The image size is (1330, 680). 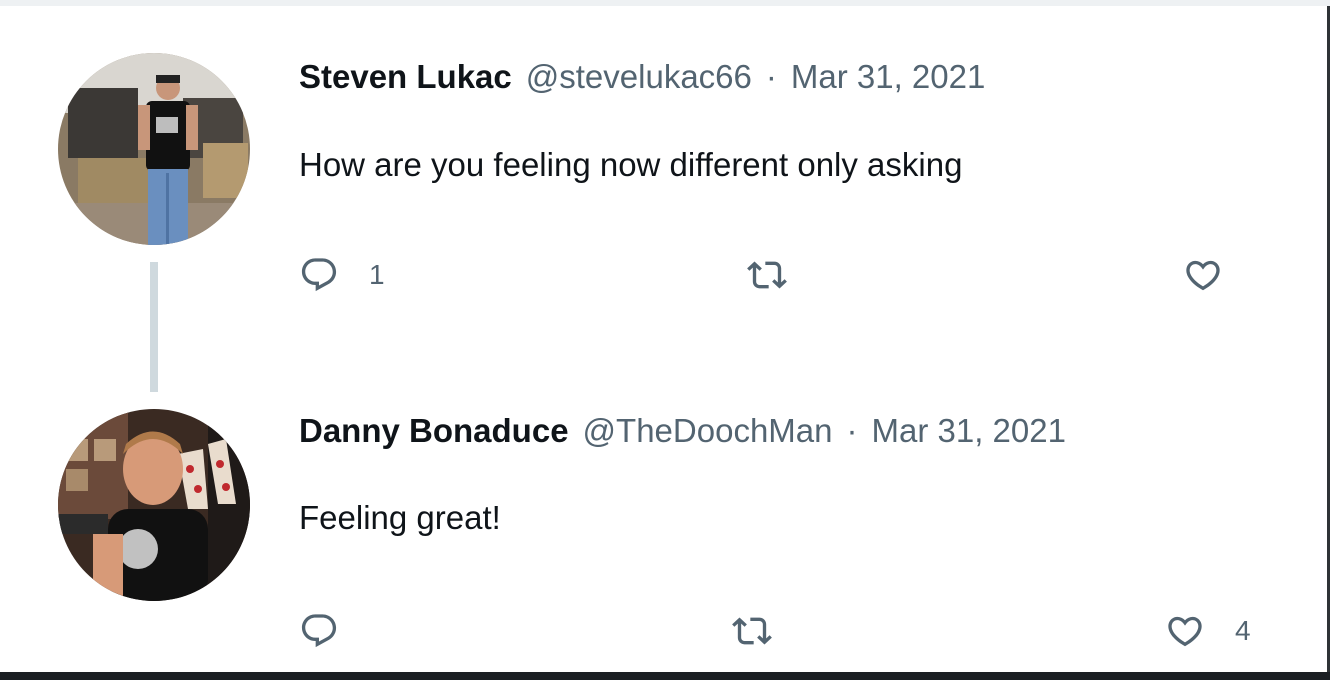 I want to click on like-button, so click(x=1218, y=275).